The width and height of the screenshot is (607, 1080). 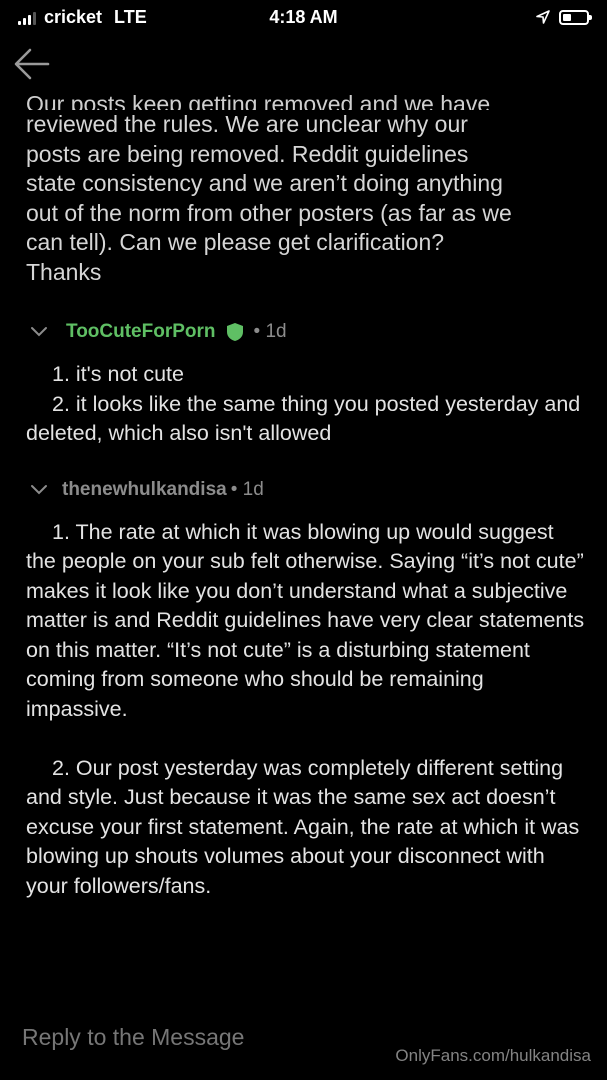 What do you see at coordinates (141, 332) in the screenshot?
I see `moderator-username: TooCuteForPorn` at bounding box center [141, 332].